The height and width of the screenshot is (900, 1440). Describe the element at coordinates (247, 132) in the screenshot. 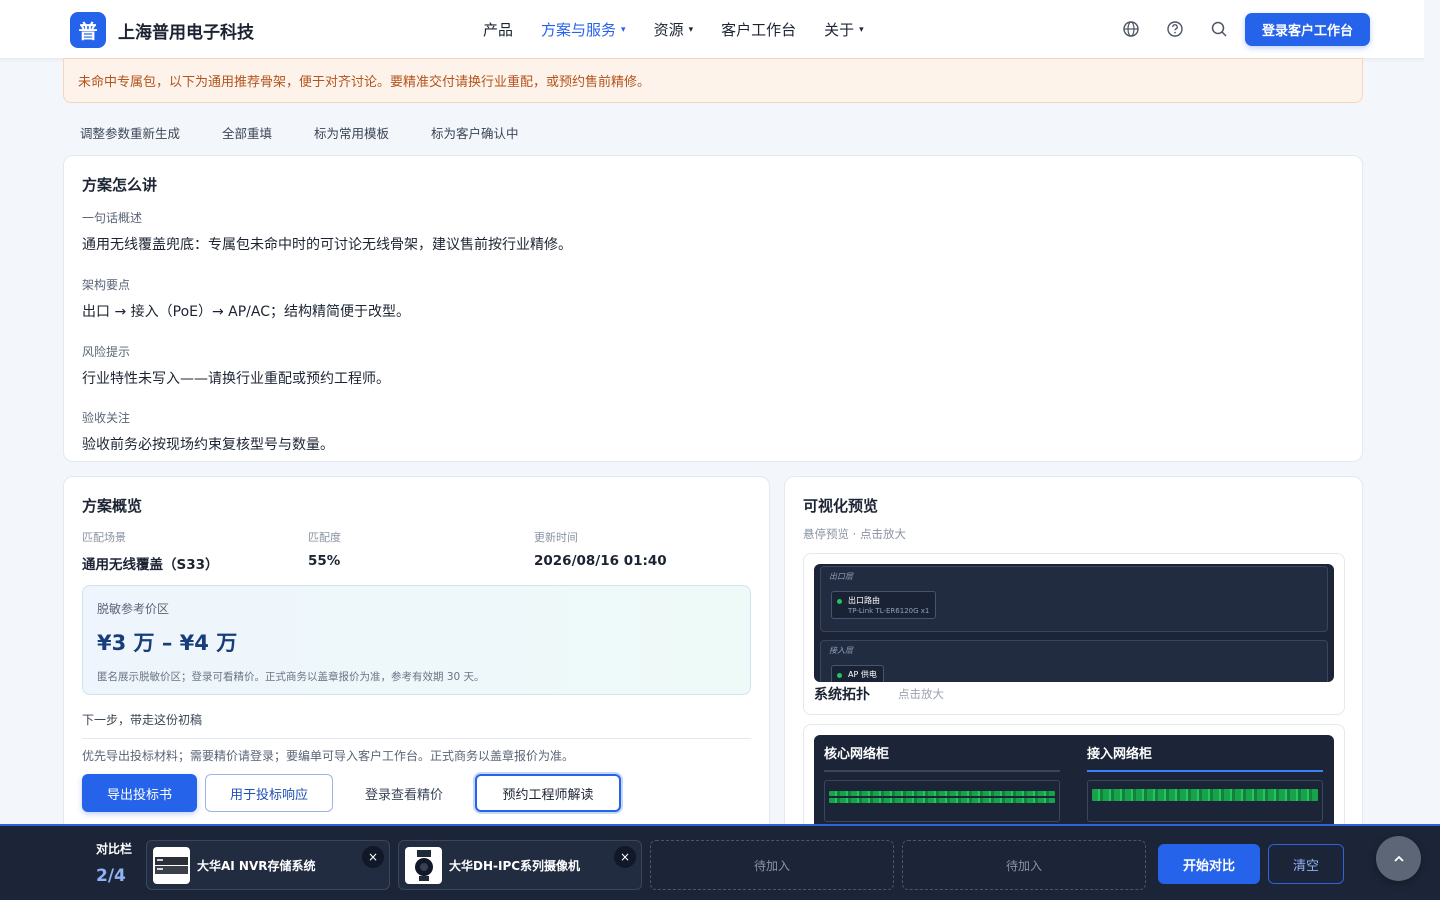

I see `reset-all-action: 全部重填` at that location.